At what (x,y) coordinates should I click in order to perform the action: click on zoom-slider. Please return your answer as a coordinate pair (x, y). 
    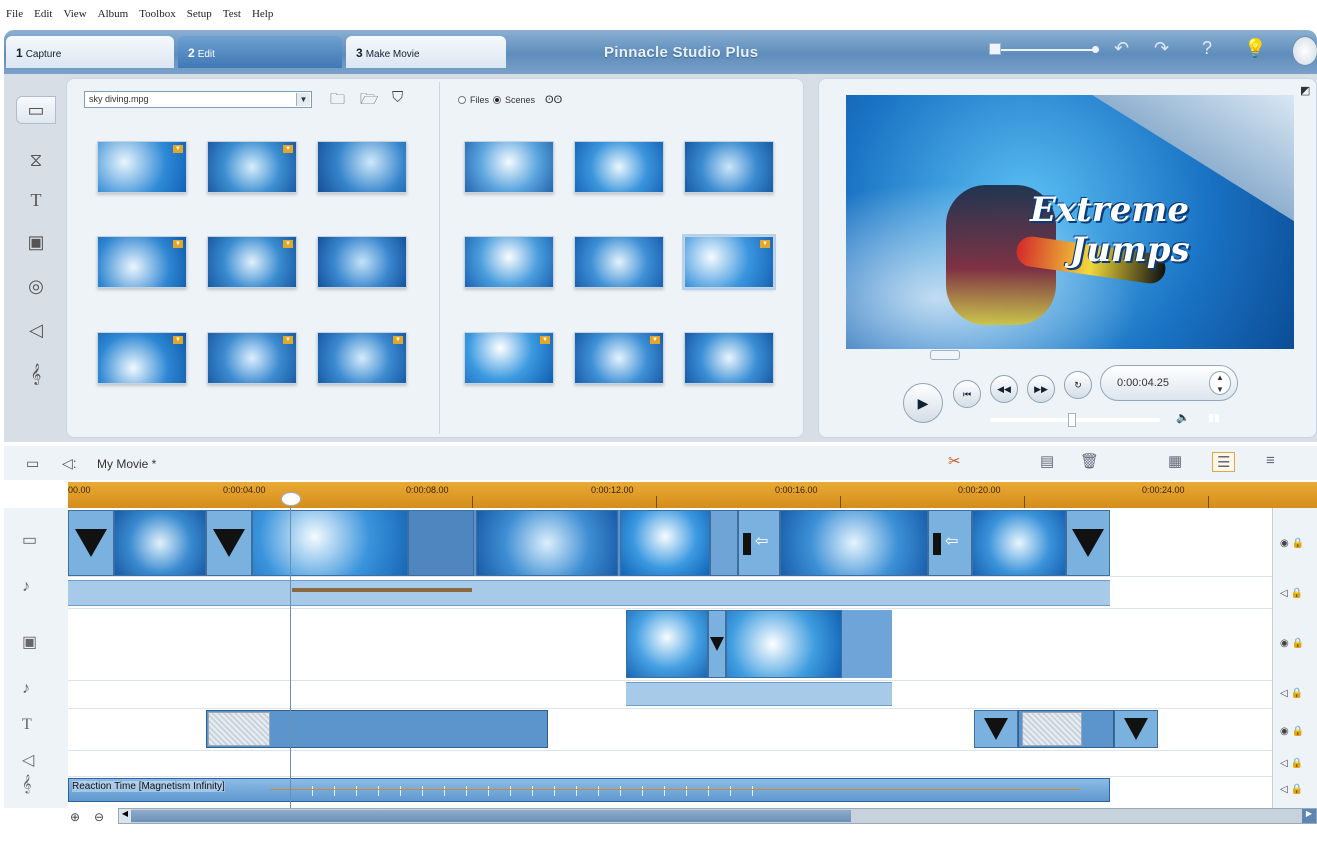
    Looking at the image, I should click on (1044, 49).